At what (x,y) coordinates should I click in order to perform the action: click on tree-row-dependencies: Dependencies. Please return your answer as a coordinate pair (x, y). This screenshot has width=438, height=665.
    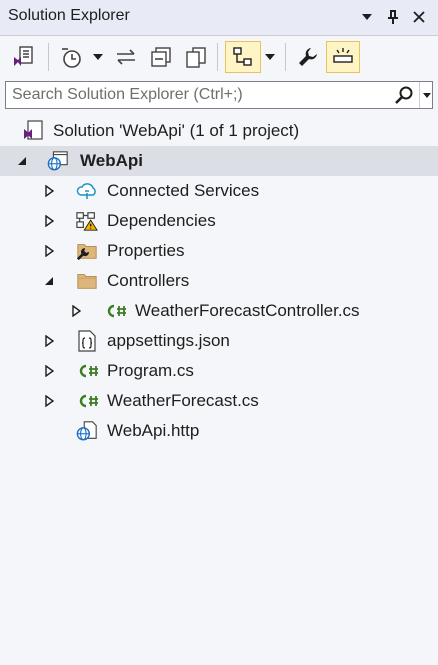
    Looking at the image, I should click on (219, 221).